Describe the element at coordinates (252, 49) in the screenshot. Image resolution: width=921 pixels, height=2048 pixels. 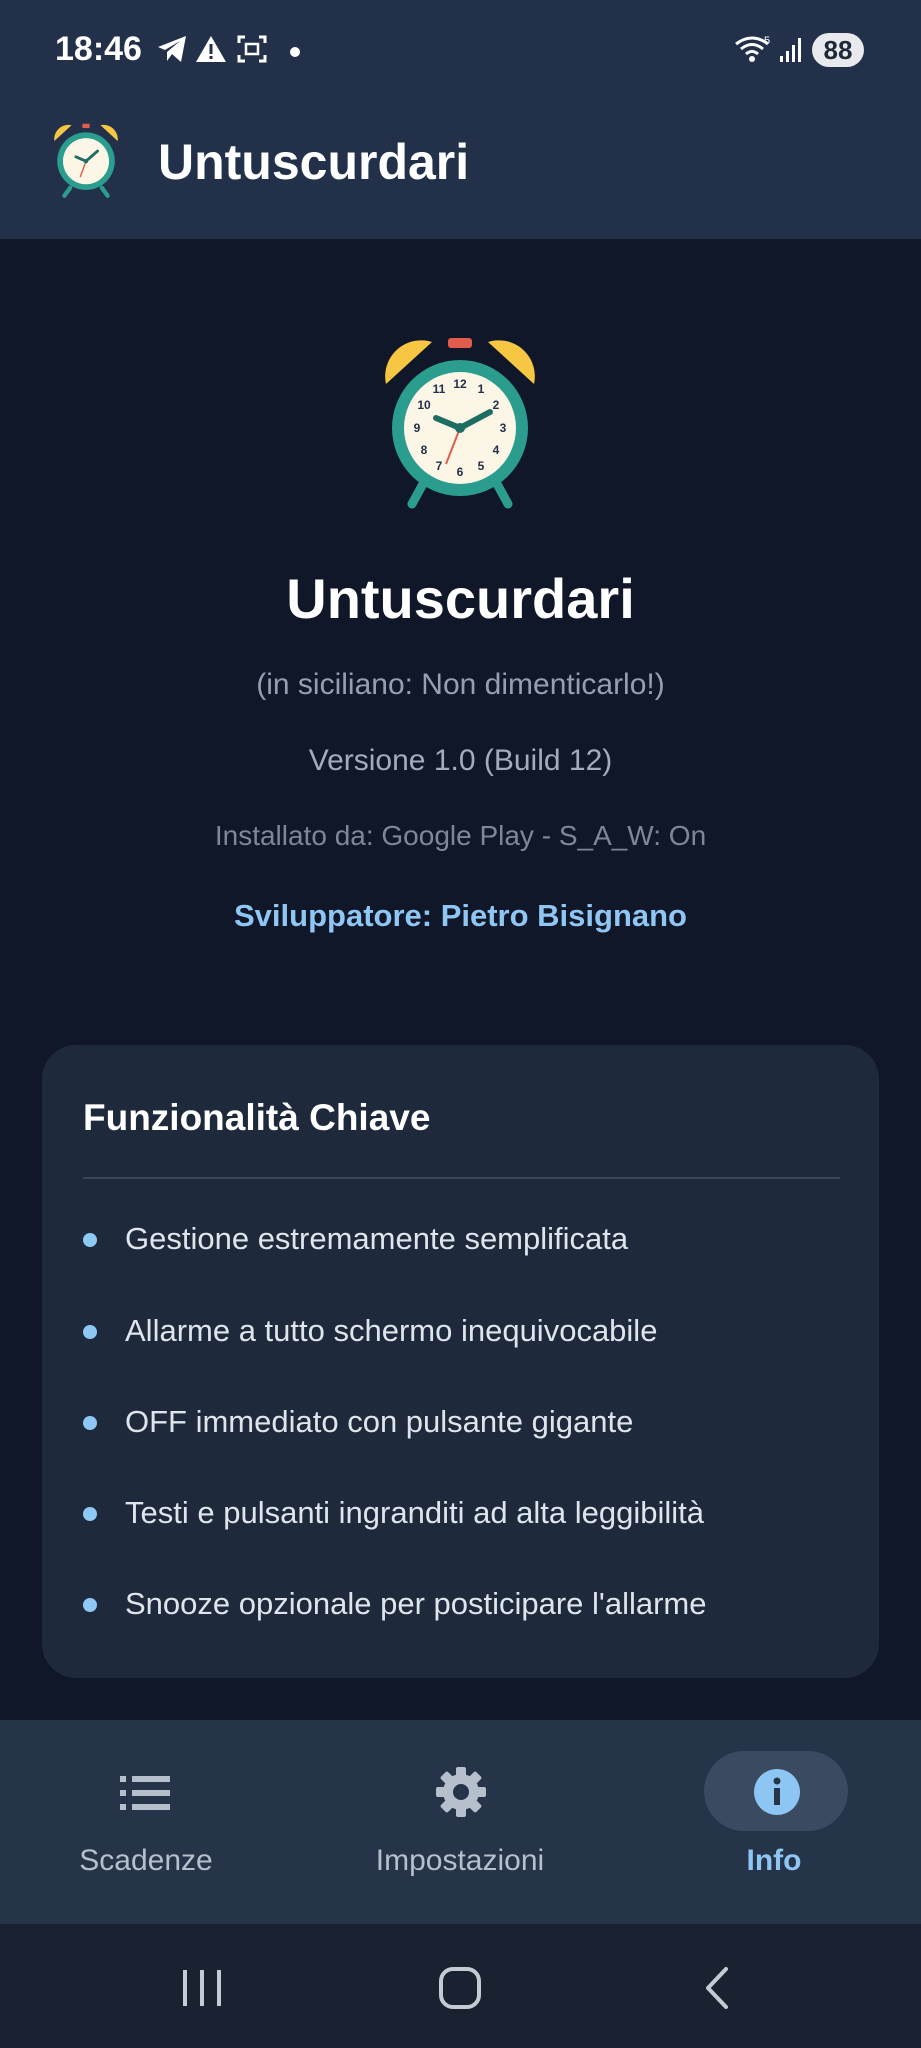
I see `screenshot-icon` at that location.